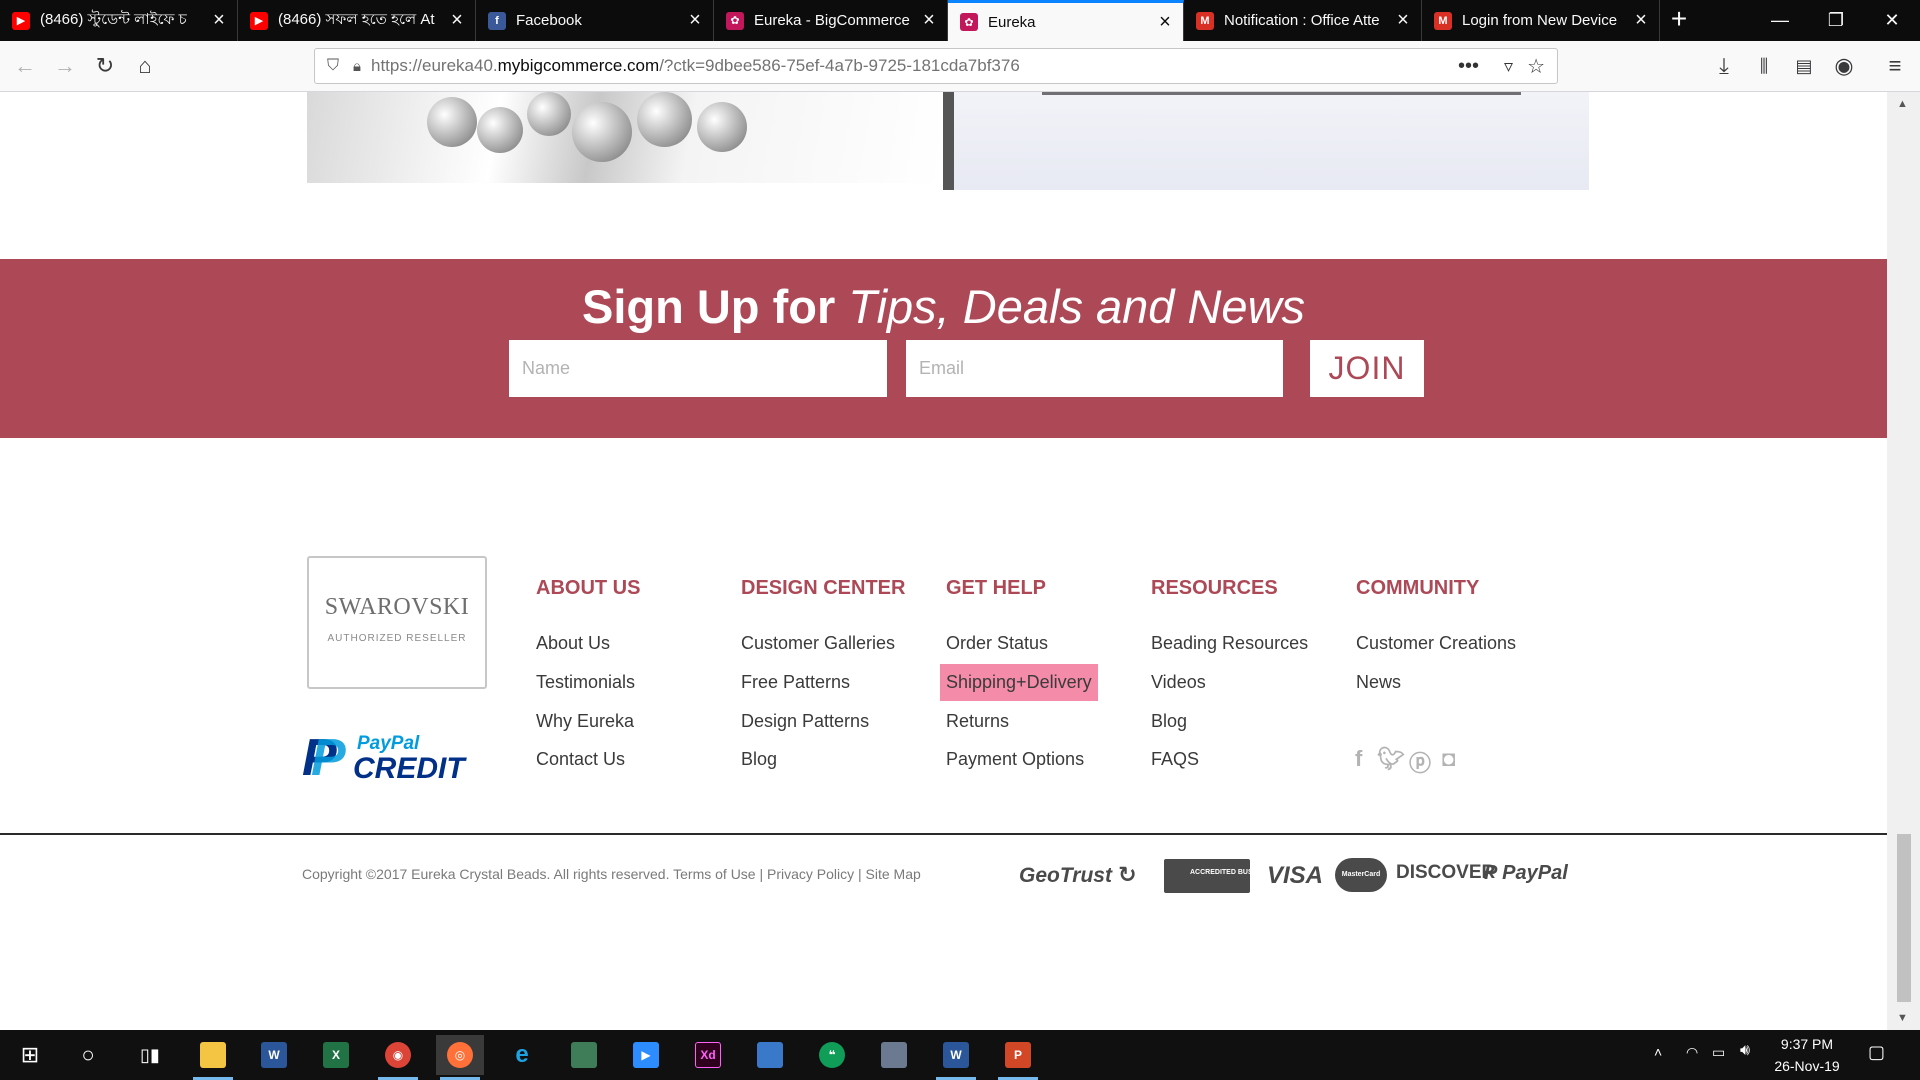 The height and width of the screenshot is (1080, 1920). What do you see at coordinates (1892, 20) in the screenshot?
I see `close-window-icon: ✕` at bounding box center [1892, 20].